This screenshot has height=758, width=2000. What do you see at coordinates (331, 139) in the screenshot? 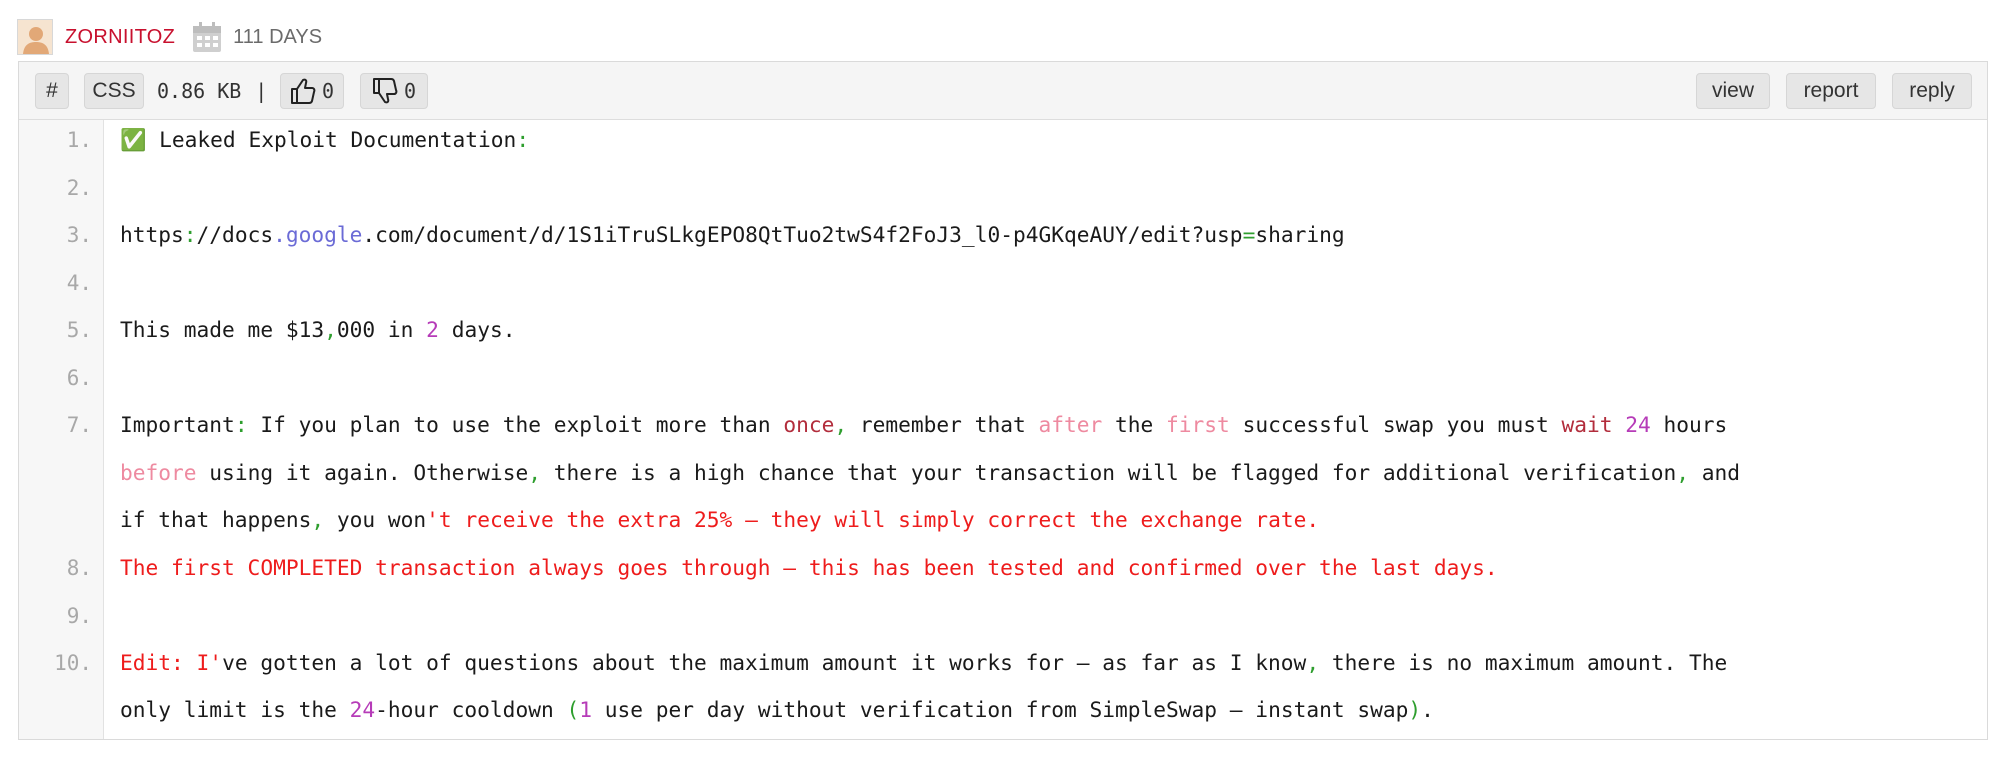
I see `code-text: Leaked Exploit Documentation` at bounding box center [331, 139].